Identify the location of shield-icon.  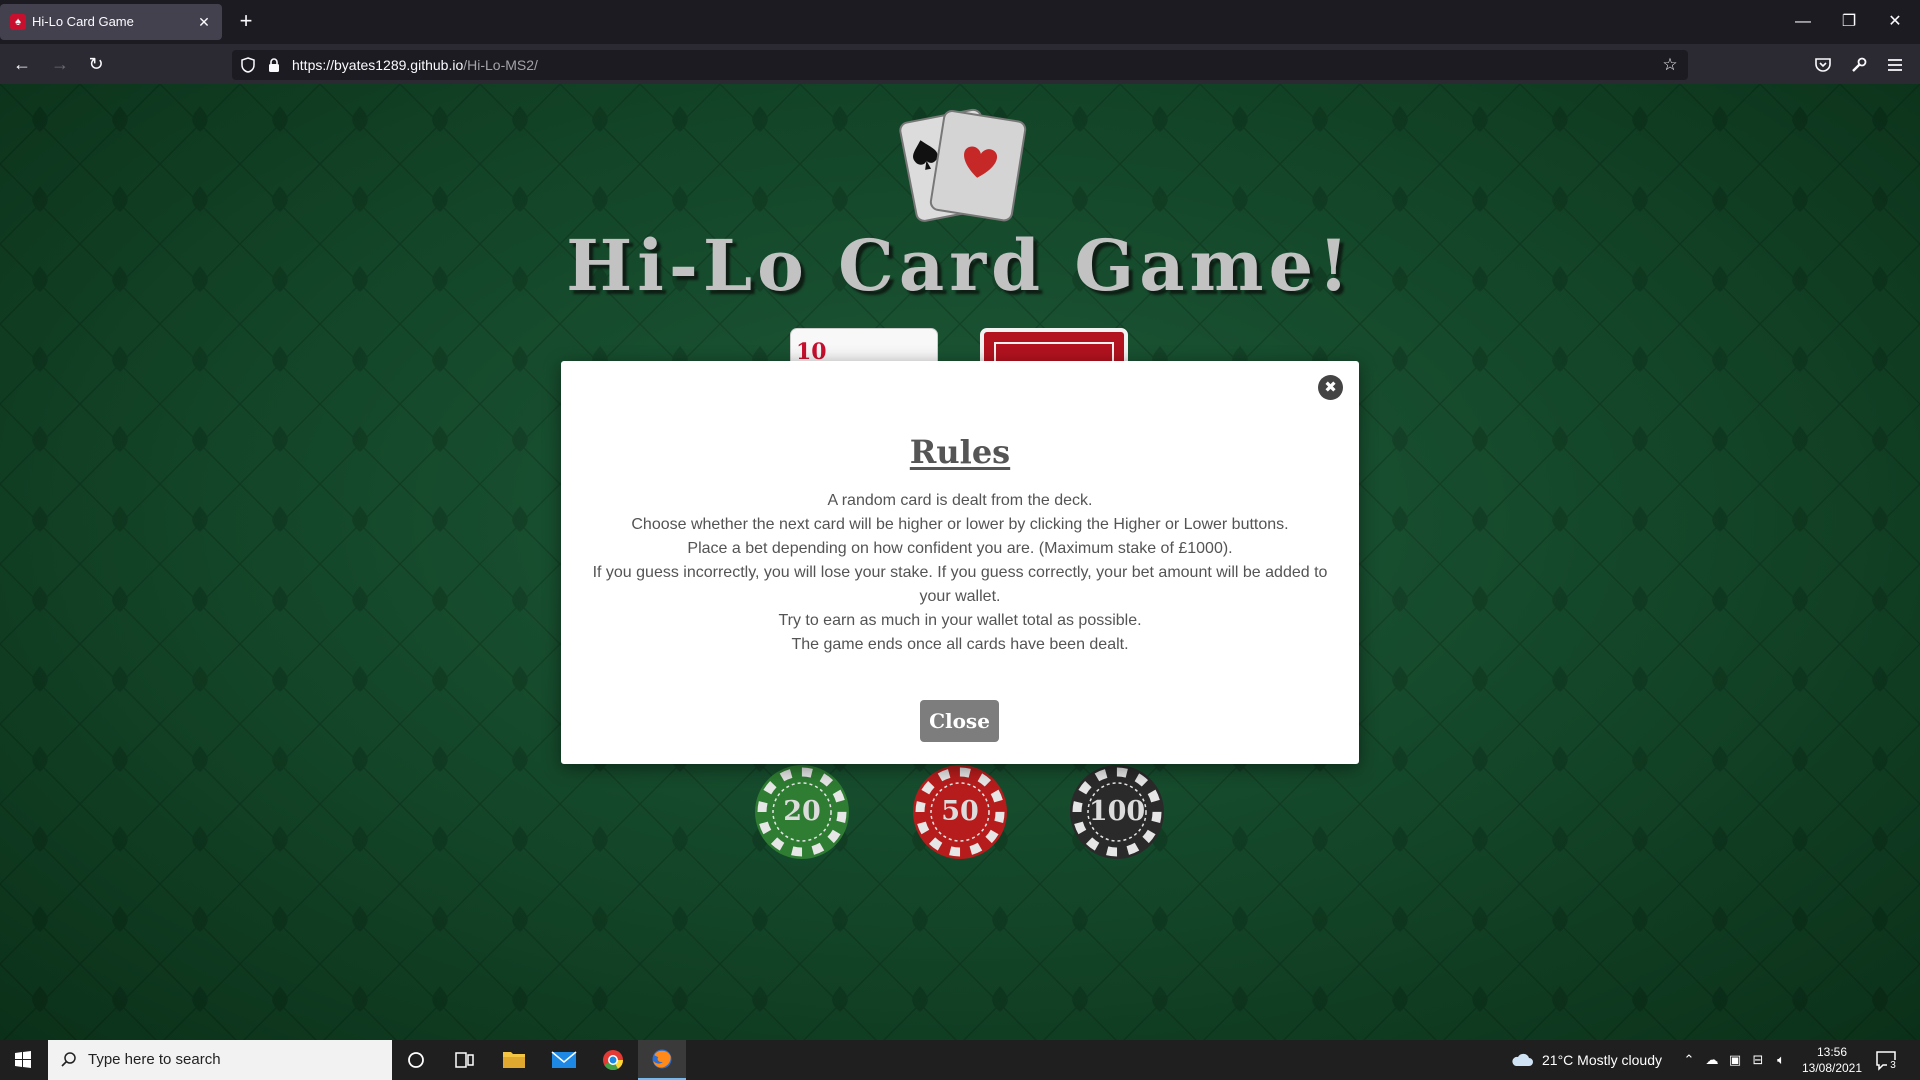
(248, 65).